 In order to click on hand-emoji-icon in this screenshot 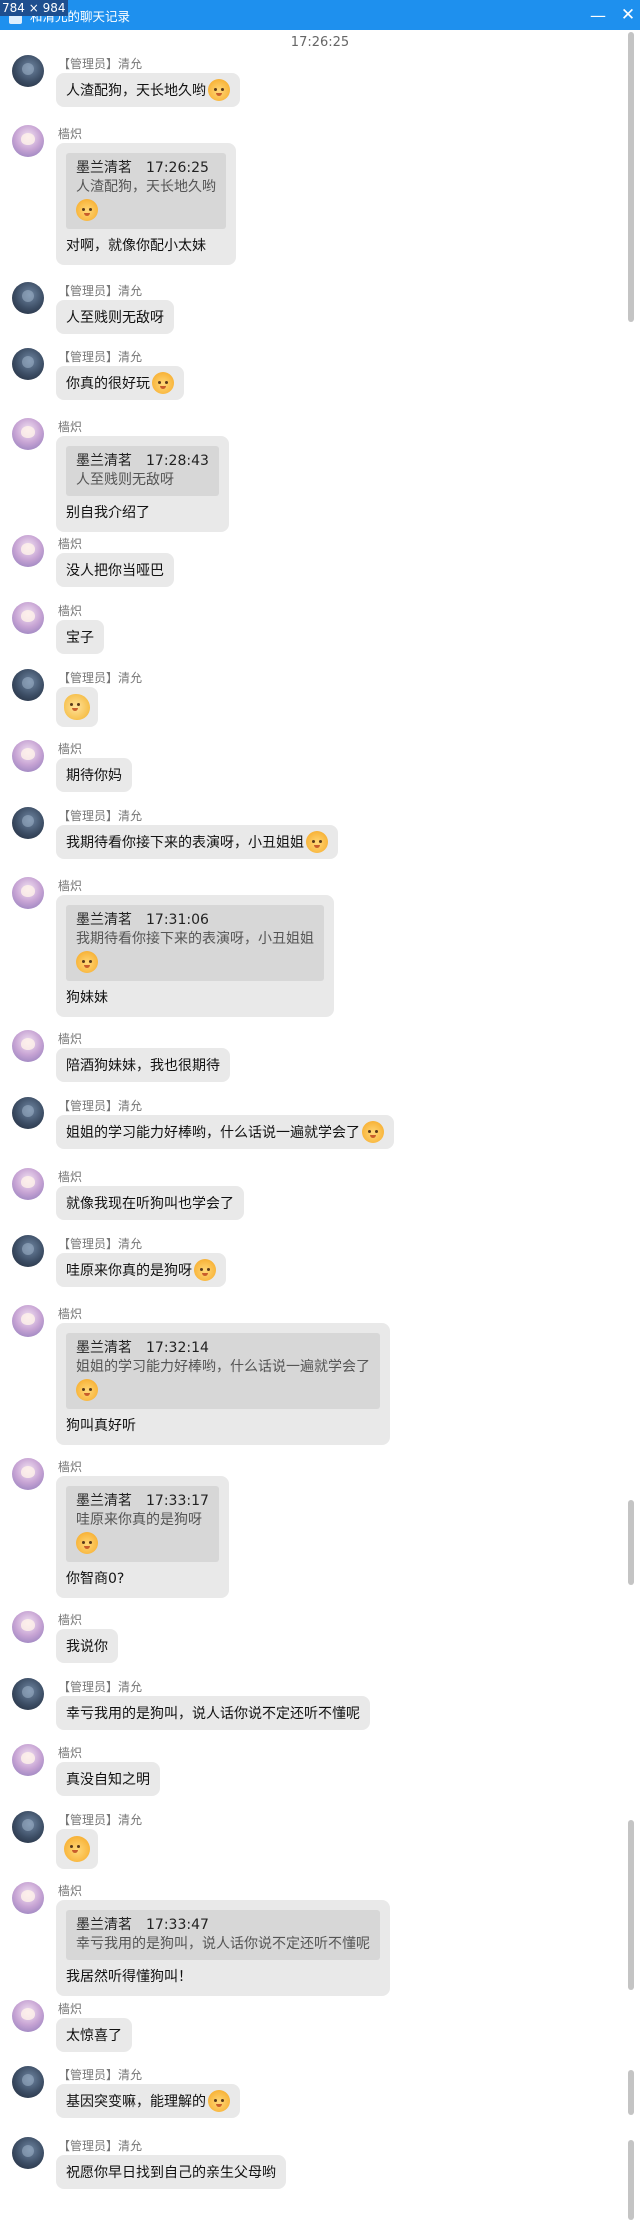, I will do `click(77, 707)`.